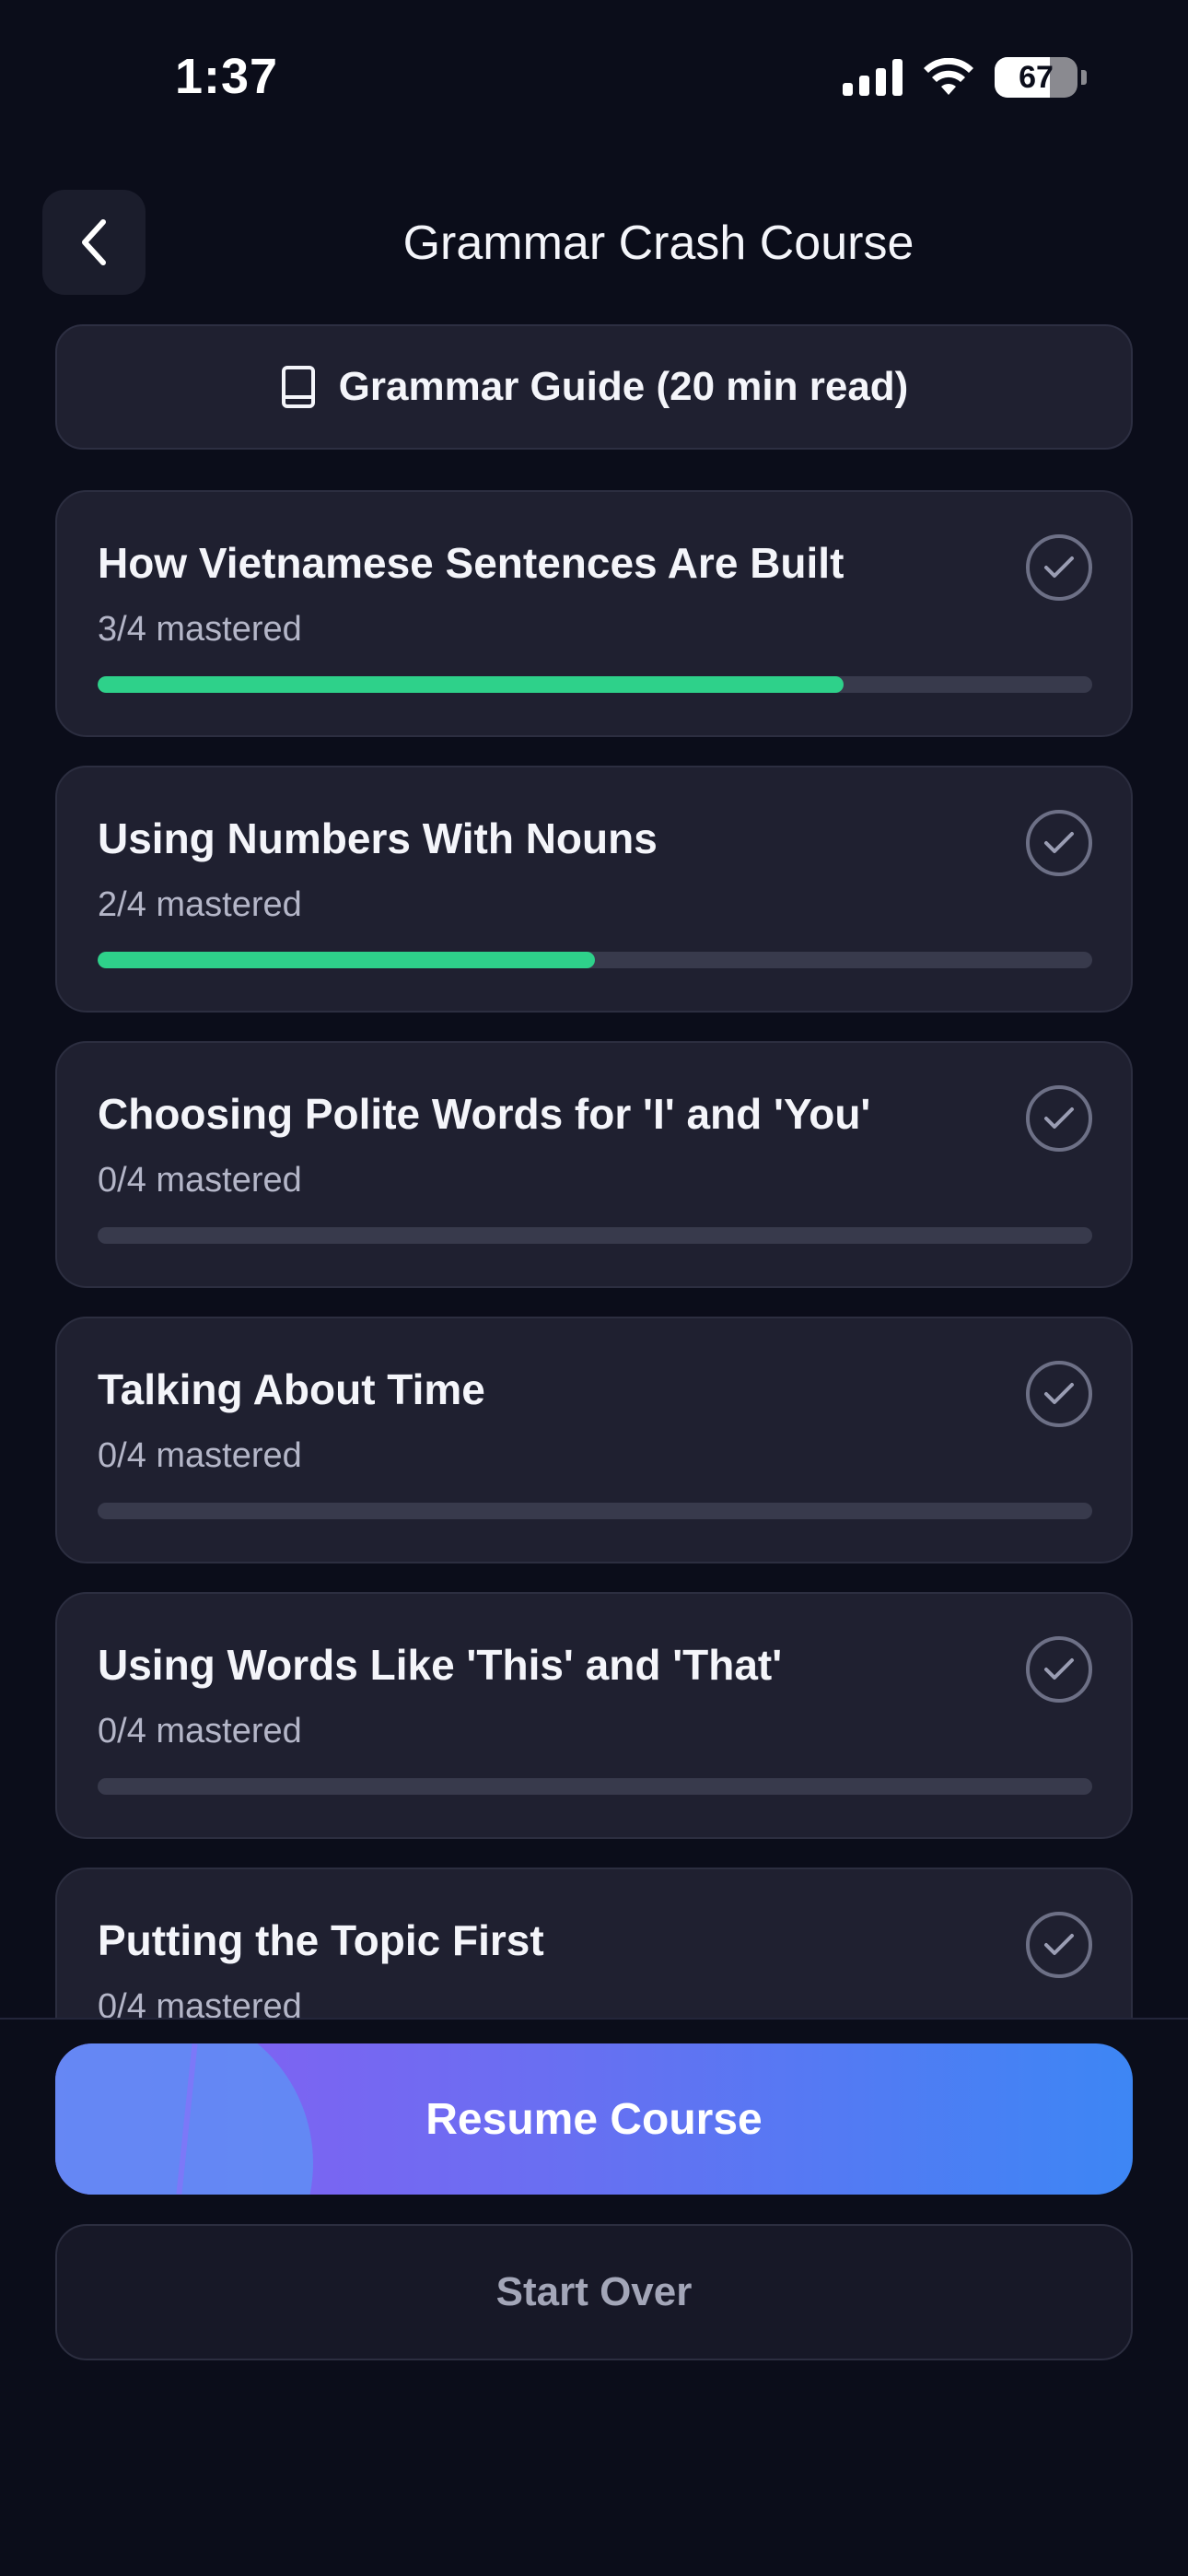  Describe the element at coordinates (440, 1665) in the screenshot. I see `lesson-title: Using Words Like 'This' and 'That'` at that location.